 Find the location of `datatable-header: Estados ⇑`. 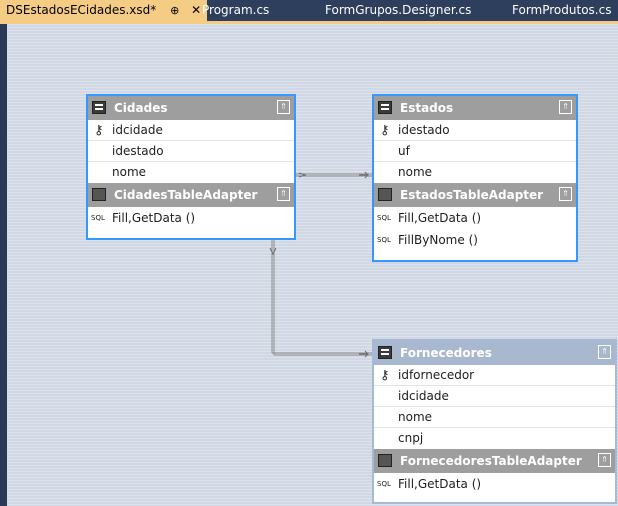

datatable-header: Estados ⇑ is located at coordinates (475, 108).